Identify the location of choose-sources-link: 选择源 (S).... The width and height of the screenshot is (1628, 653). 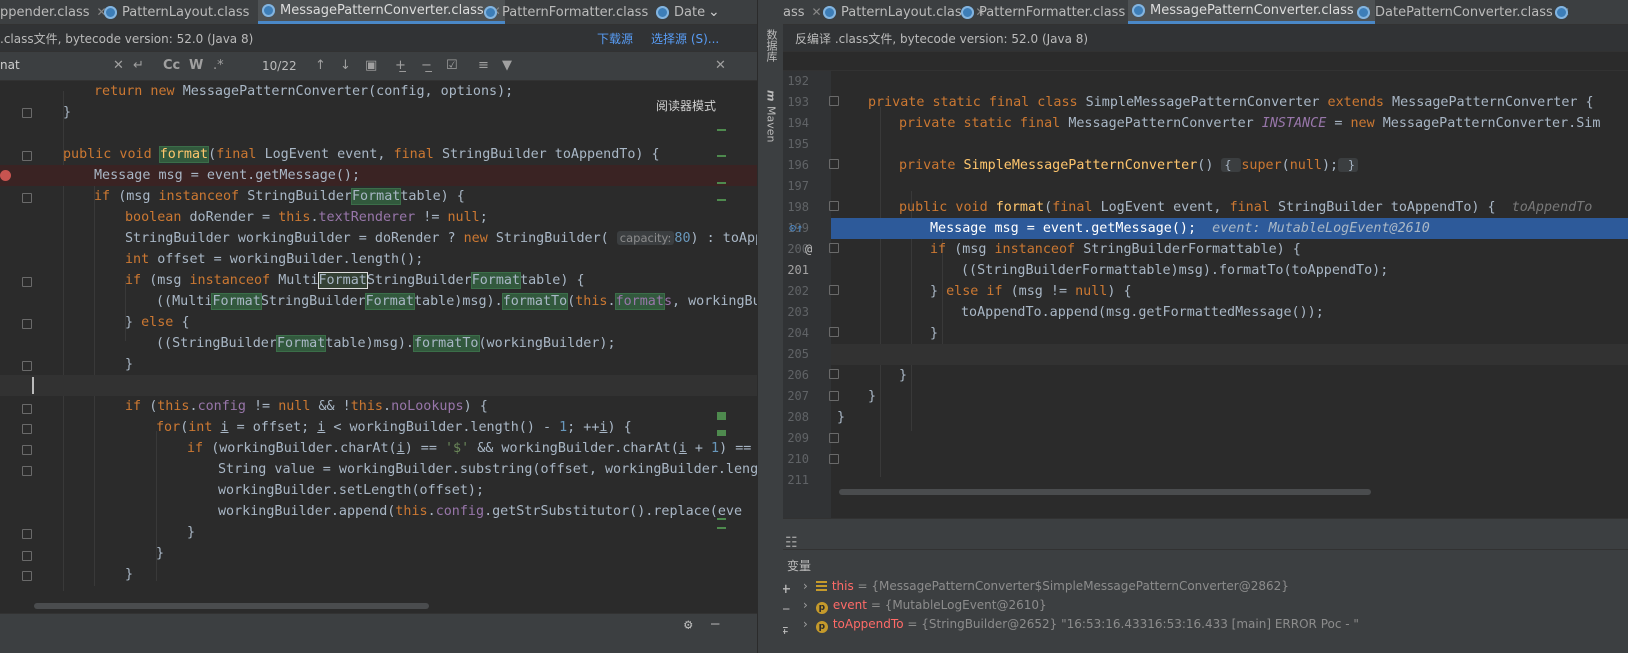
(685, 38).